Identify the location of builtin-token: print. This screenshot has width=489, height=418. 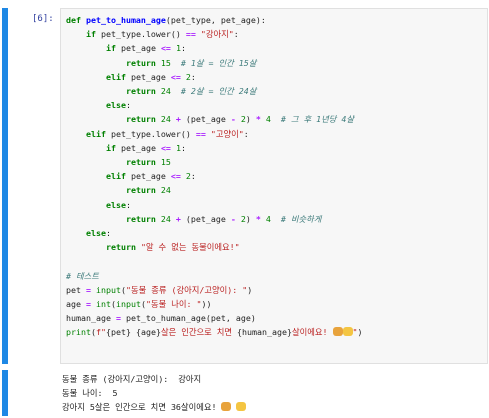
(78, 332).